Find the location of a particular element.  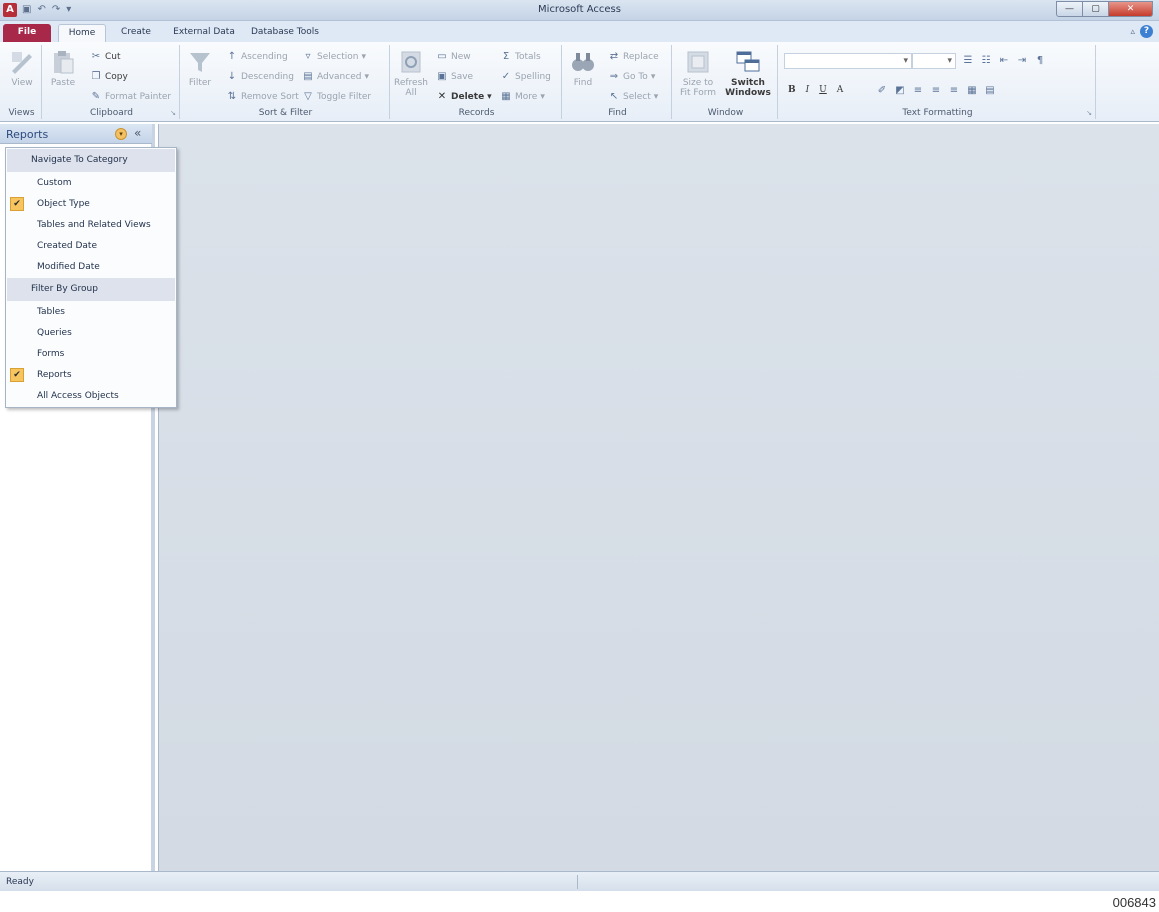

filter-button: Filter is located at coordinates (200, 68).